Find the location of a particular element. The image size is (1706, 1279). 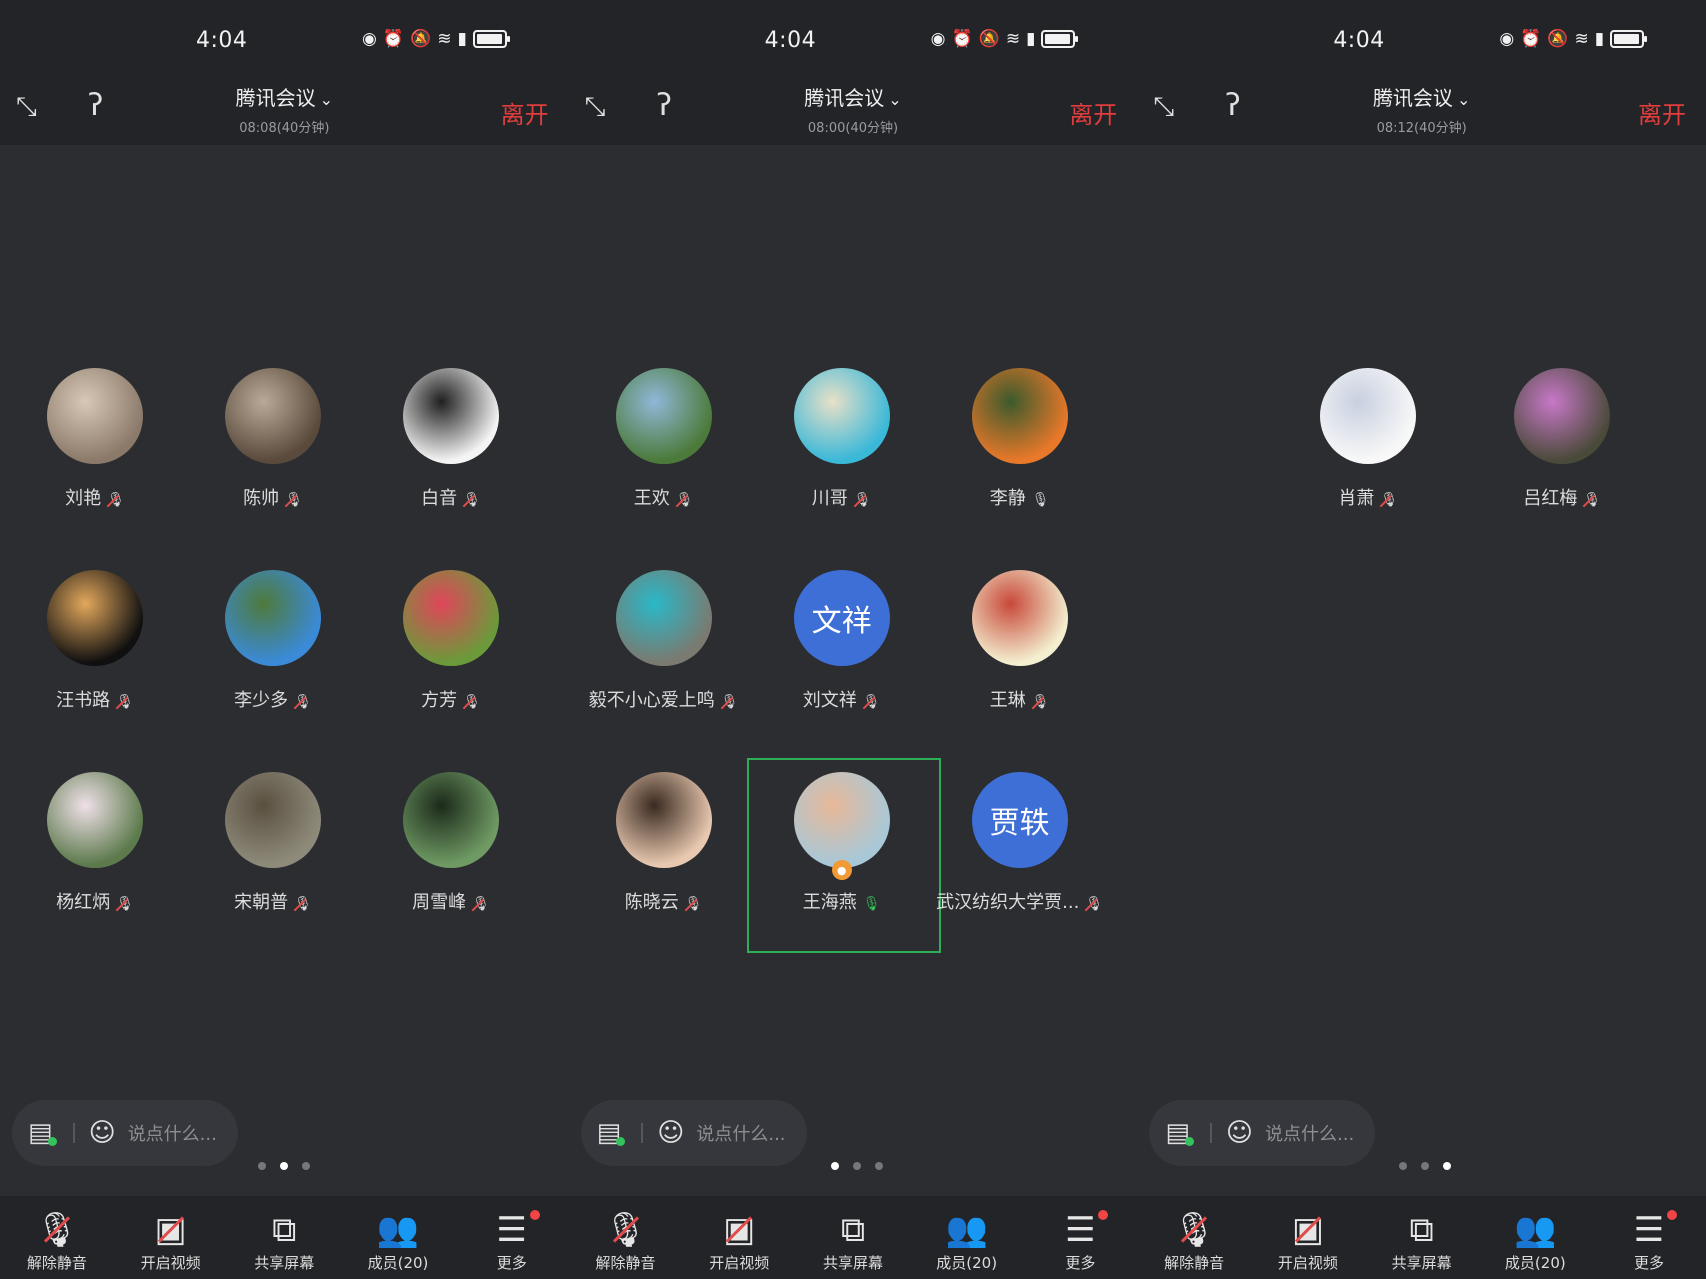

participant-name-row: 陈晓云 🎙 is located at coordinates (664, 901).